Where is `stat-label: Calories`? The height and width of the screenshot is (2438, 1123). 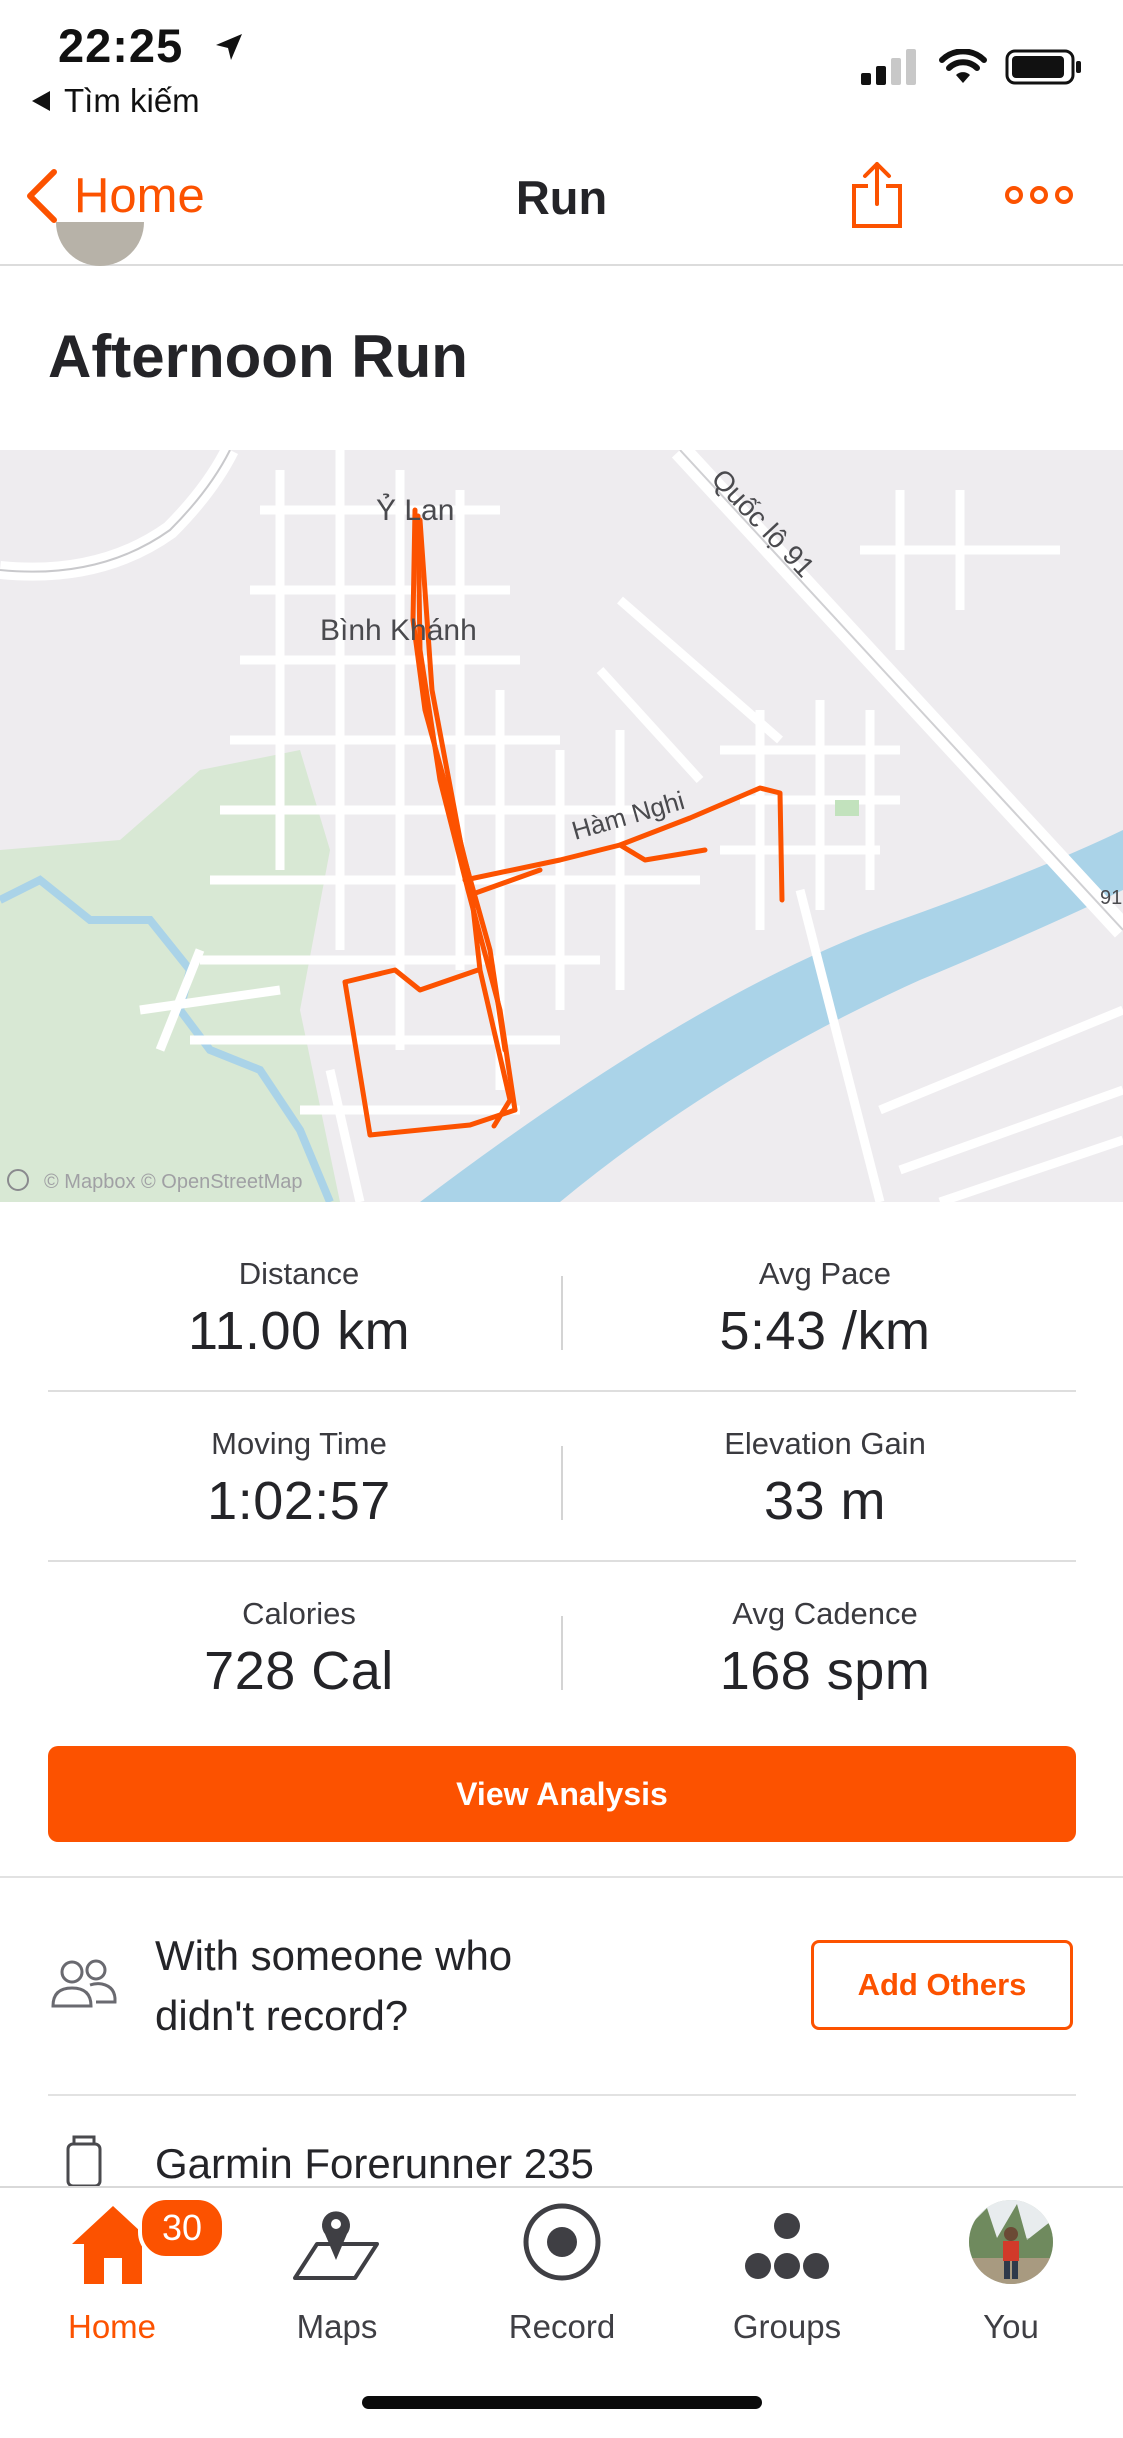 stat-label: Calories is located at coordinates (299, 1613).